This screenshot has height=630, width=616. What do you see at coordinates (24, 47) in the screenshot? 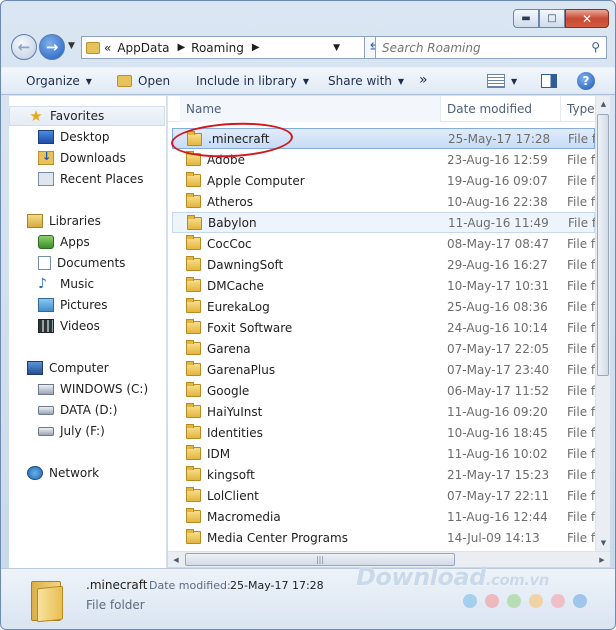
I see `back-button: ←` at bounding box center [24, 47].